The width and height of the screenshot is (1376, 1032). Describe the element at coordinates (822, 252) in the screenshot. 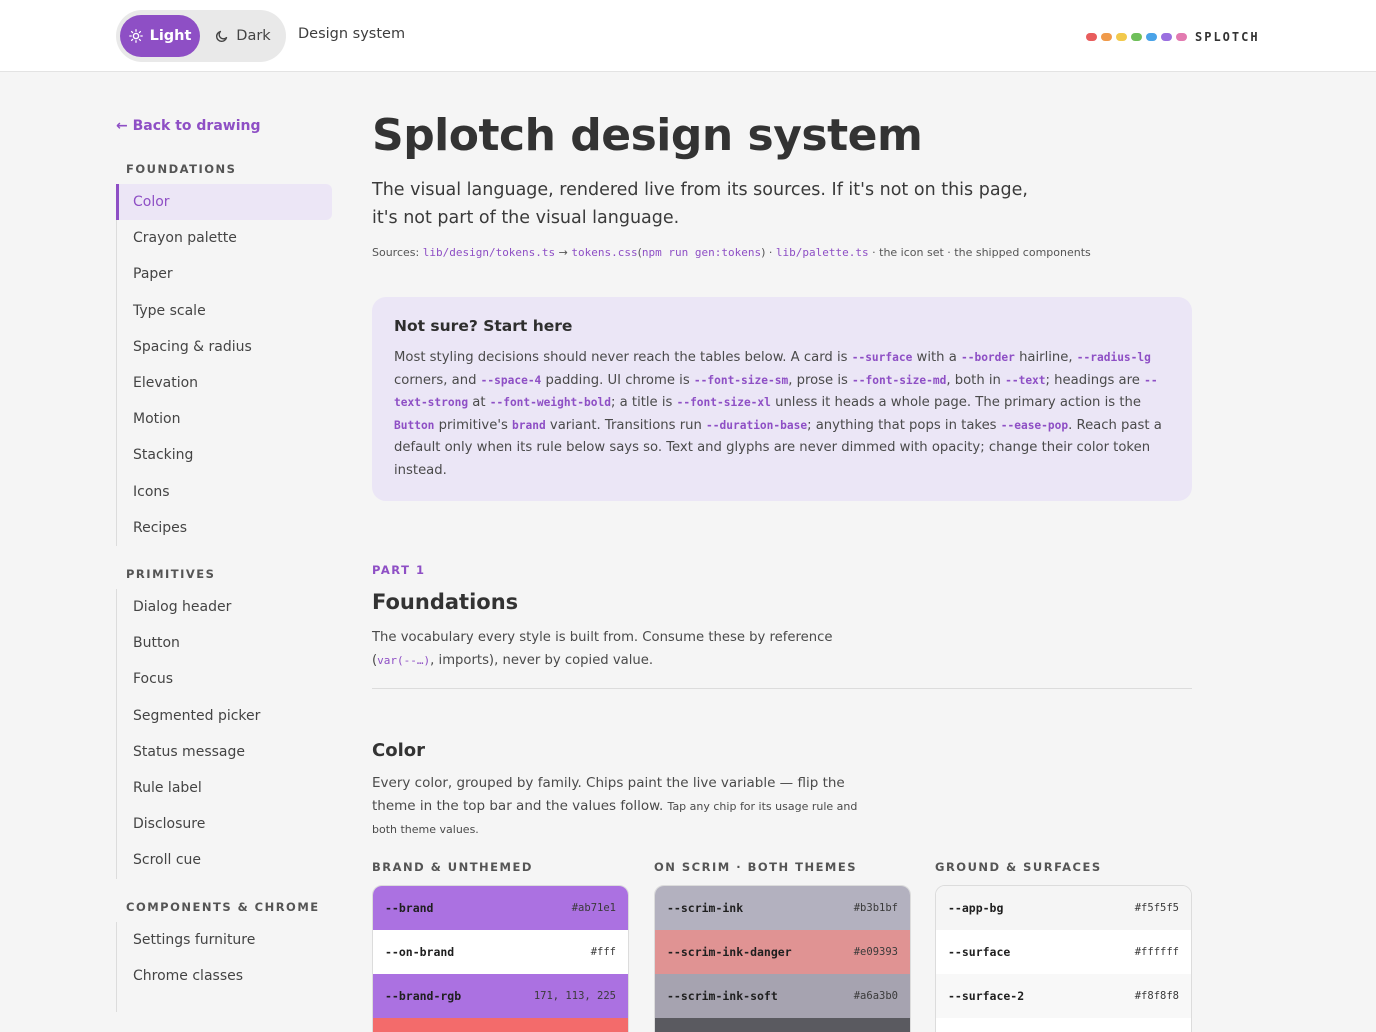

I see `source-palette-ts: lib/palette.ts` at that location.